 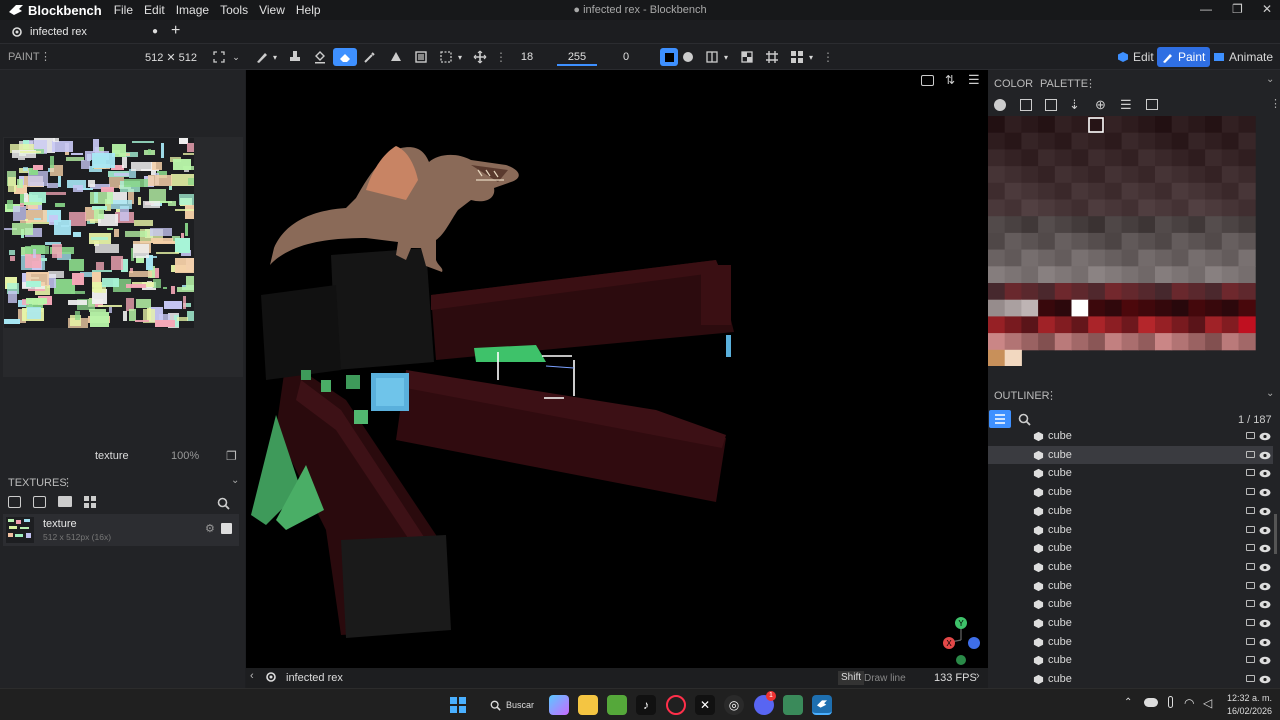 I want to click on save-texture-icon, so click(x=226, y=528).